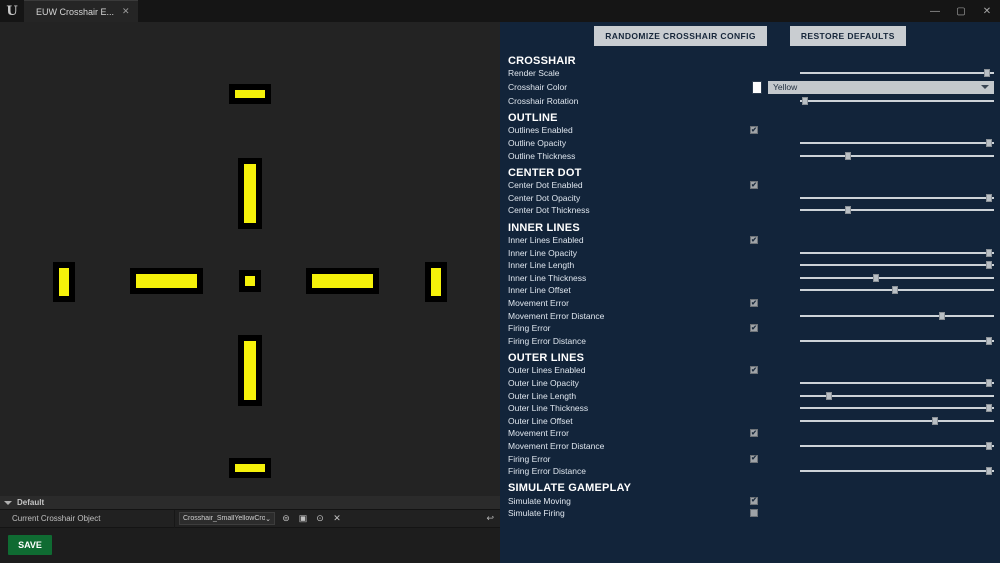 This screenshot has height=563, width=1000. What do you see at coordinates (881, 87) in the screenshot?
I see `crosshair-color-dropdown: Yellow` at bounding box center [881, 87].